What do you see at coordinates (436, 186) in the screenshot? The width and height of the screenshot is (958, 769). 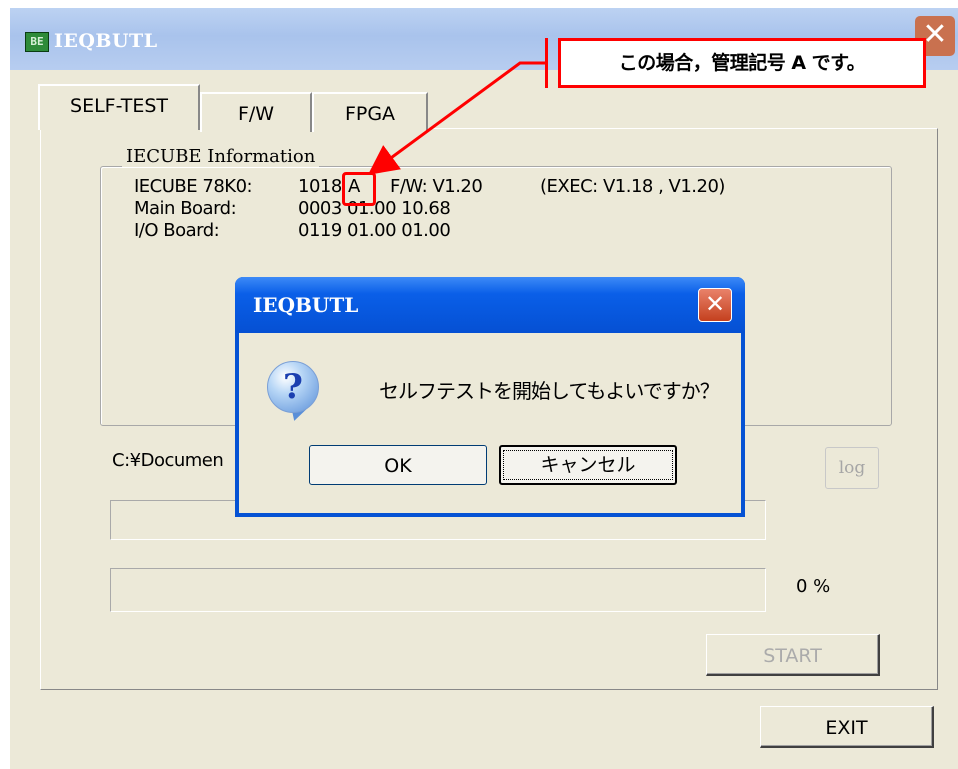 I see `info-fw-version: F/W: V1.20` at bounding box center [436, 186].